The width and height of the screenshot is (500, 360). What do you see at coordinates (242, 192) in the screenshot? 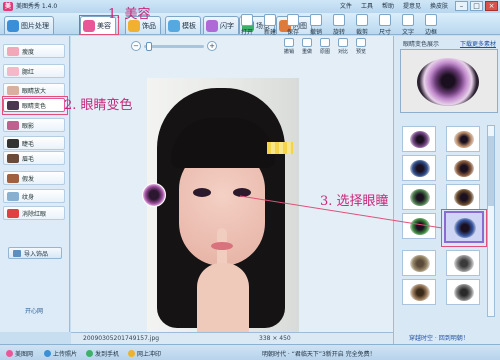
I see `photo-right-eye` at bounding box center [242, 192].